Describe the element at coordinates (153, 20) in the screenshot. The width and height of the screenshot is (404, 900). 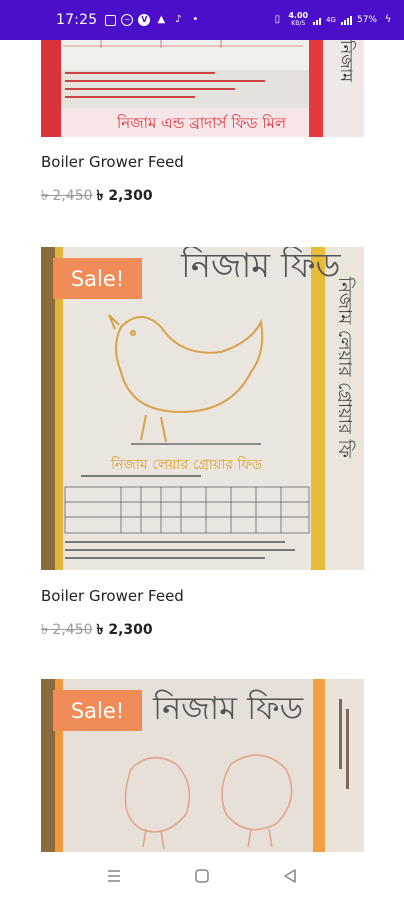
I see `notification-icons: ~ V ▲ ♪ •` at that location.